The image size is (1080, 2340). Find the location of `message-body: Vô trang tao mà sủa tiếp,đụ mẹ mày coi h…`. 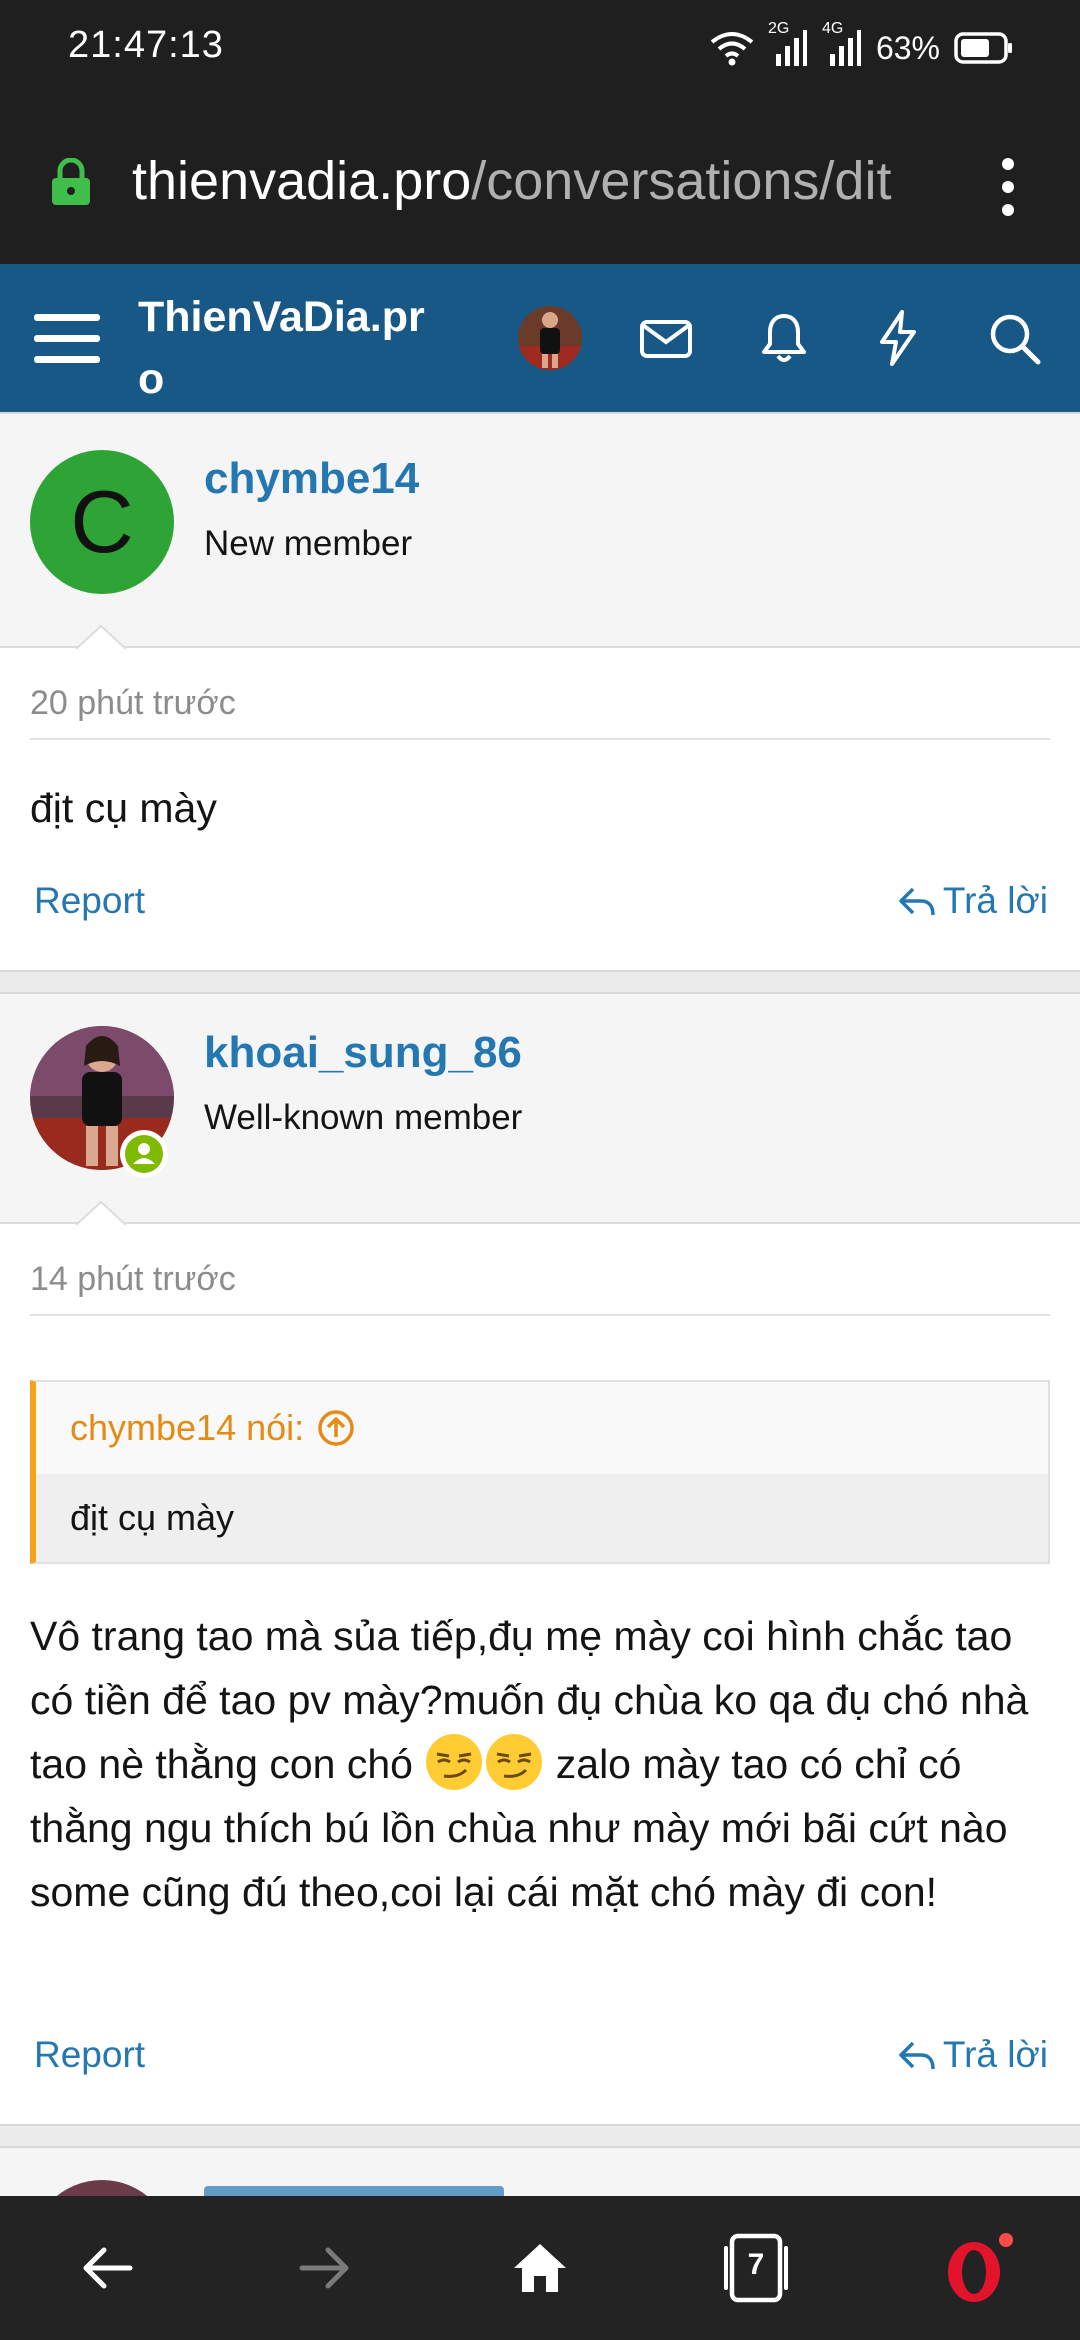

message-body: Vô trang tao mà sủa tiếp,đụ mẹ mày coi h… is located at coordinates (545, 1764).